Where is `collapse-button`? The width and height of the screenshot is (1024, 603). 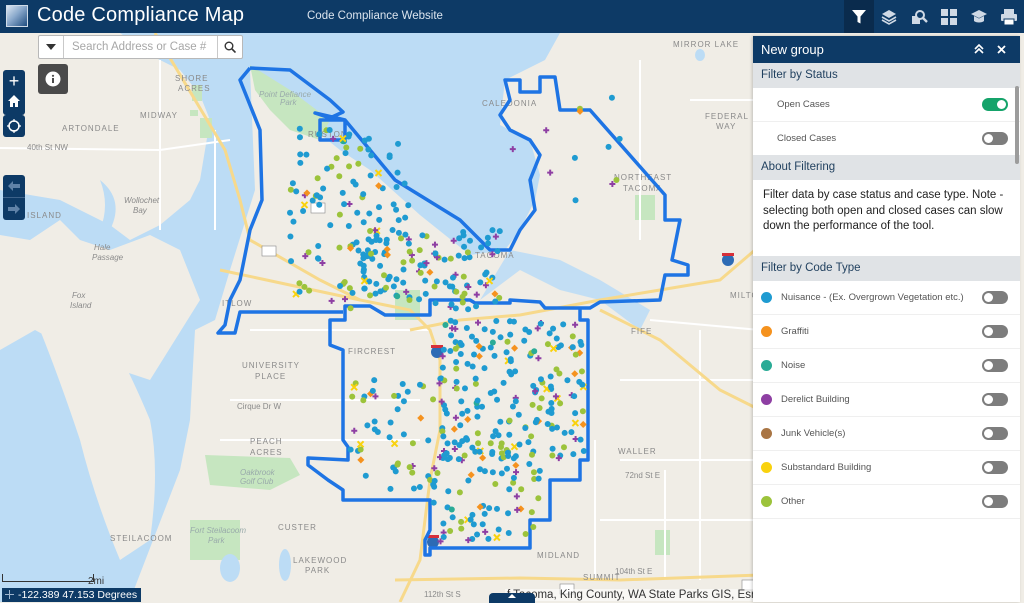 collapse-button is located at coordinates (979, 50).